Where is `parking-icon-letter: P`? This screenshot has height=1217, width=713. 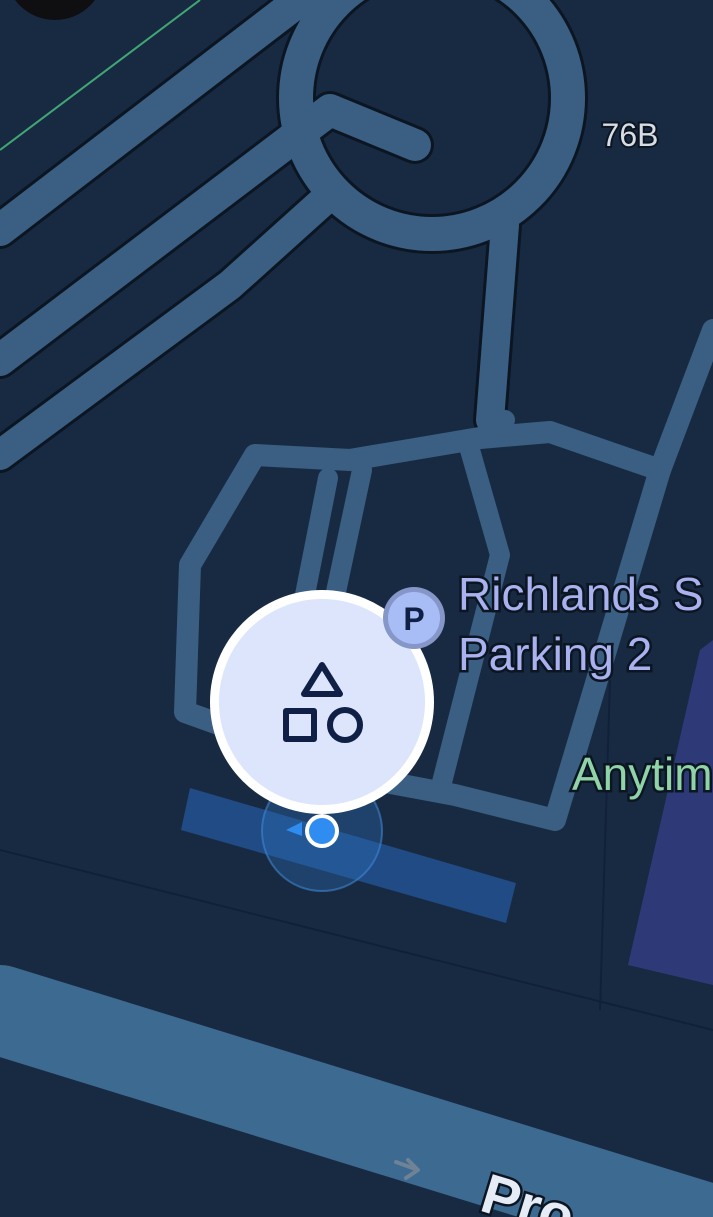
parking-icon-letter: P is located at coordinates (413, 619).